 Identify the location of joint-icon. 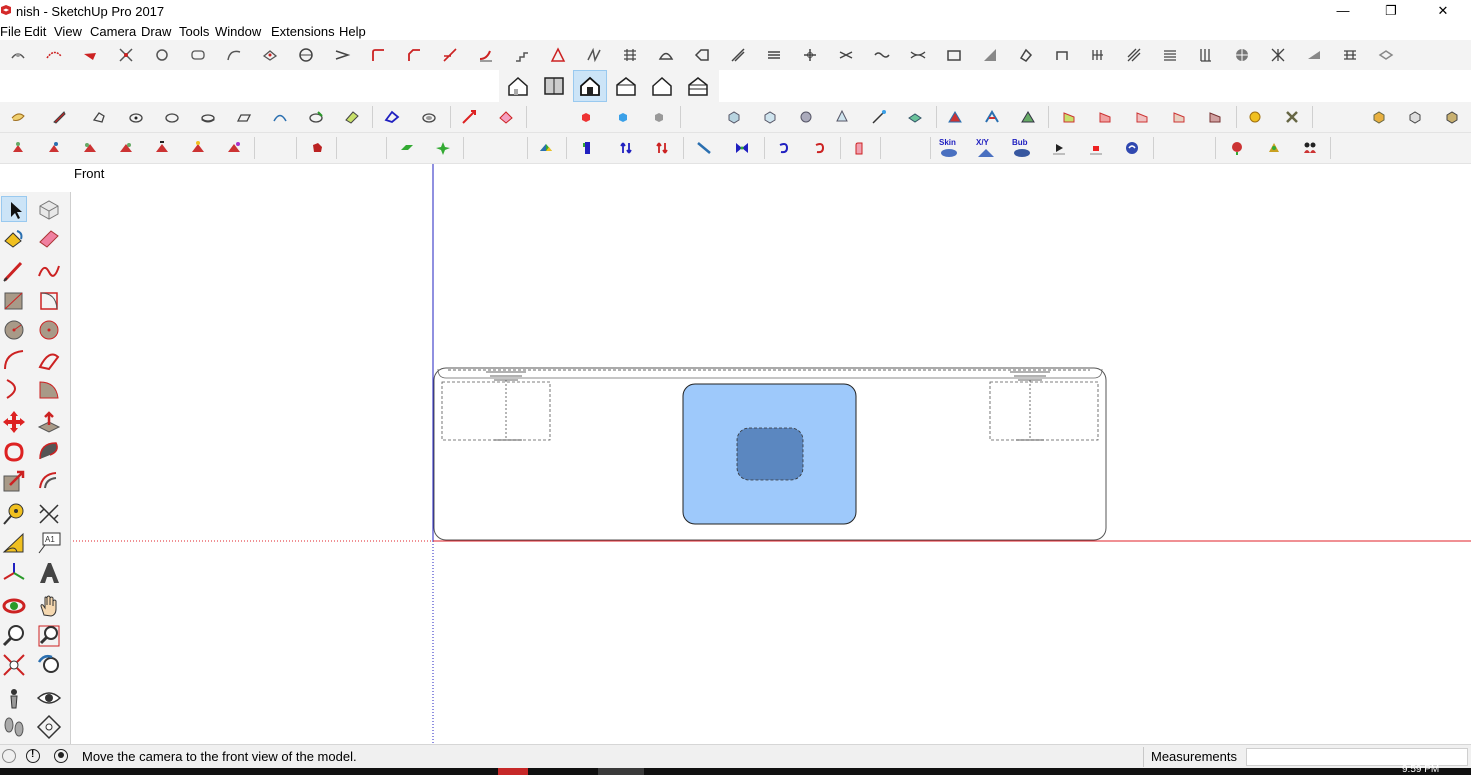
(594, 55).